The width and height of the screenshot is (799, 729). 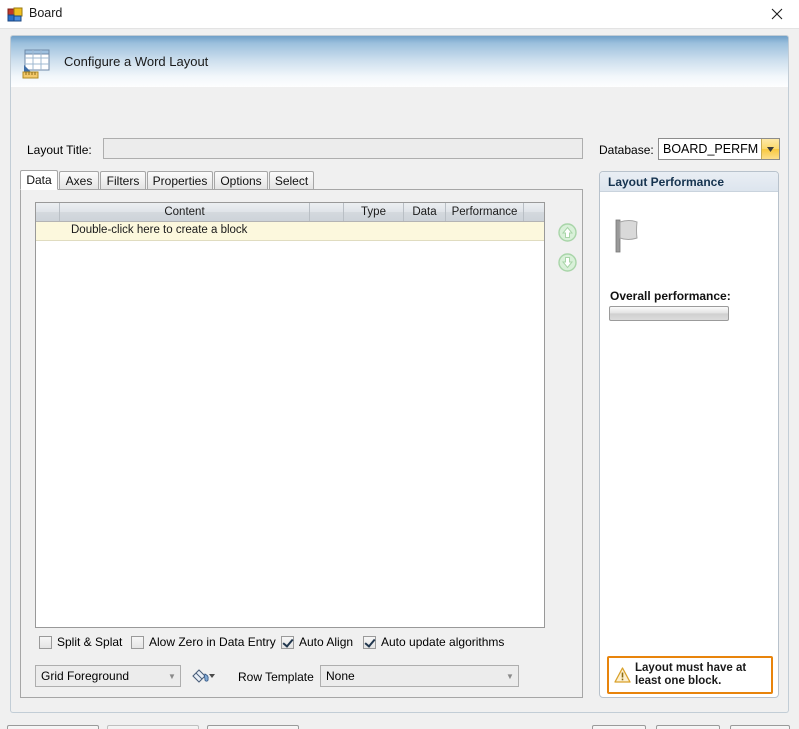 What do you see at coordinates (567, 262) in the screenshot?
I see `arrow-down-circle-icon` at bounding box center [567, 262].